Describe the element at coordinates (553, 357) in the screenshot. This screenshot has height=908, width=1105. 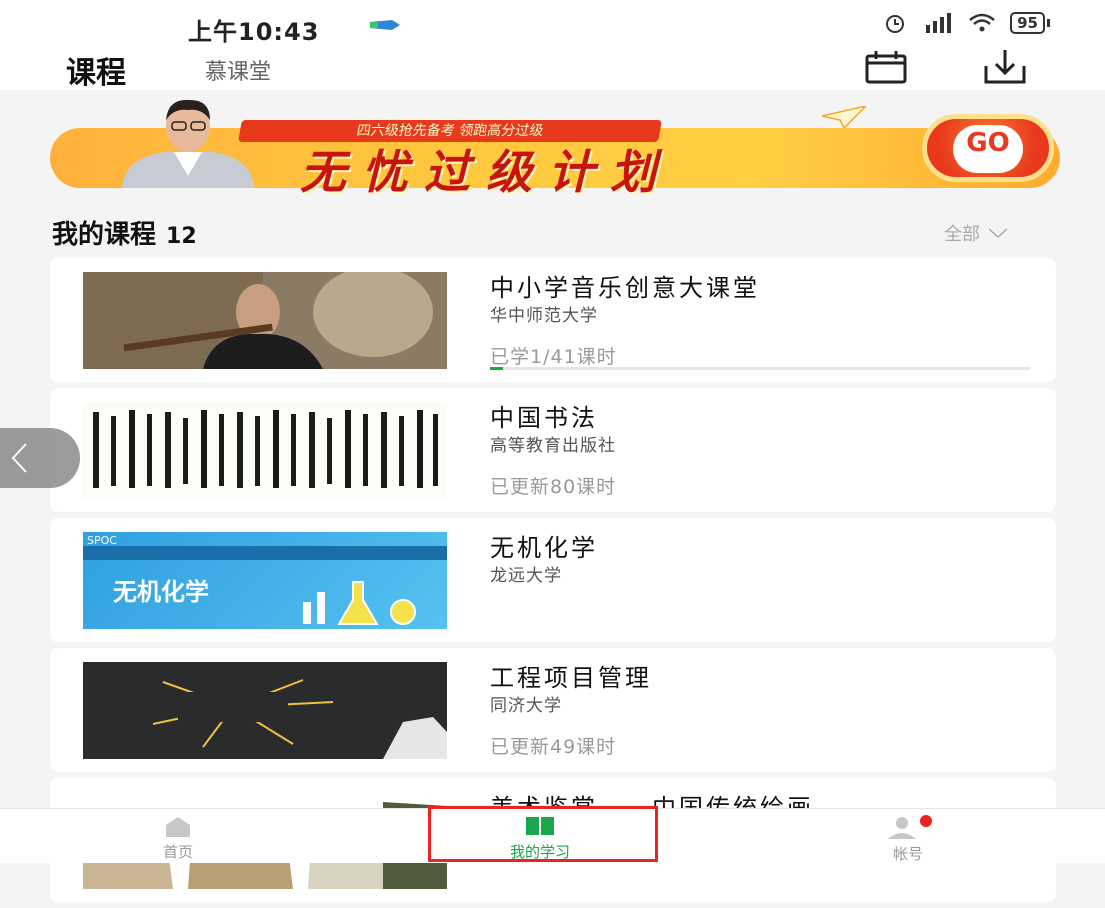
I see `course-progress-text: 已学1/41课时` at that location.